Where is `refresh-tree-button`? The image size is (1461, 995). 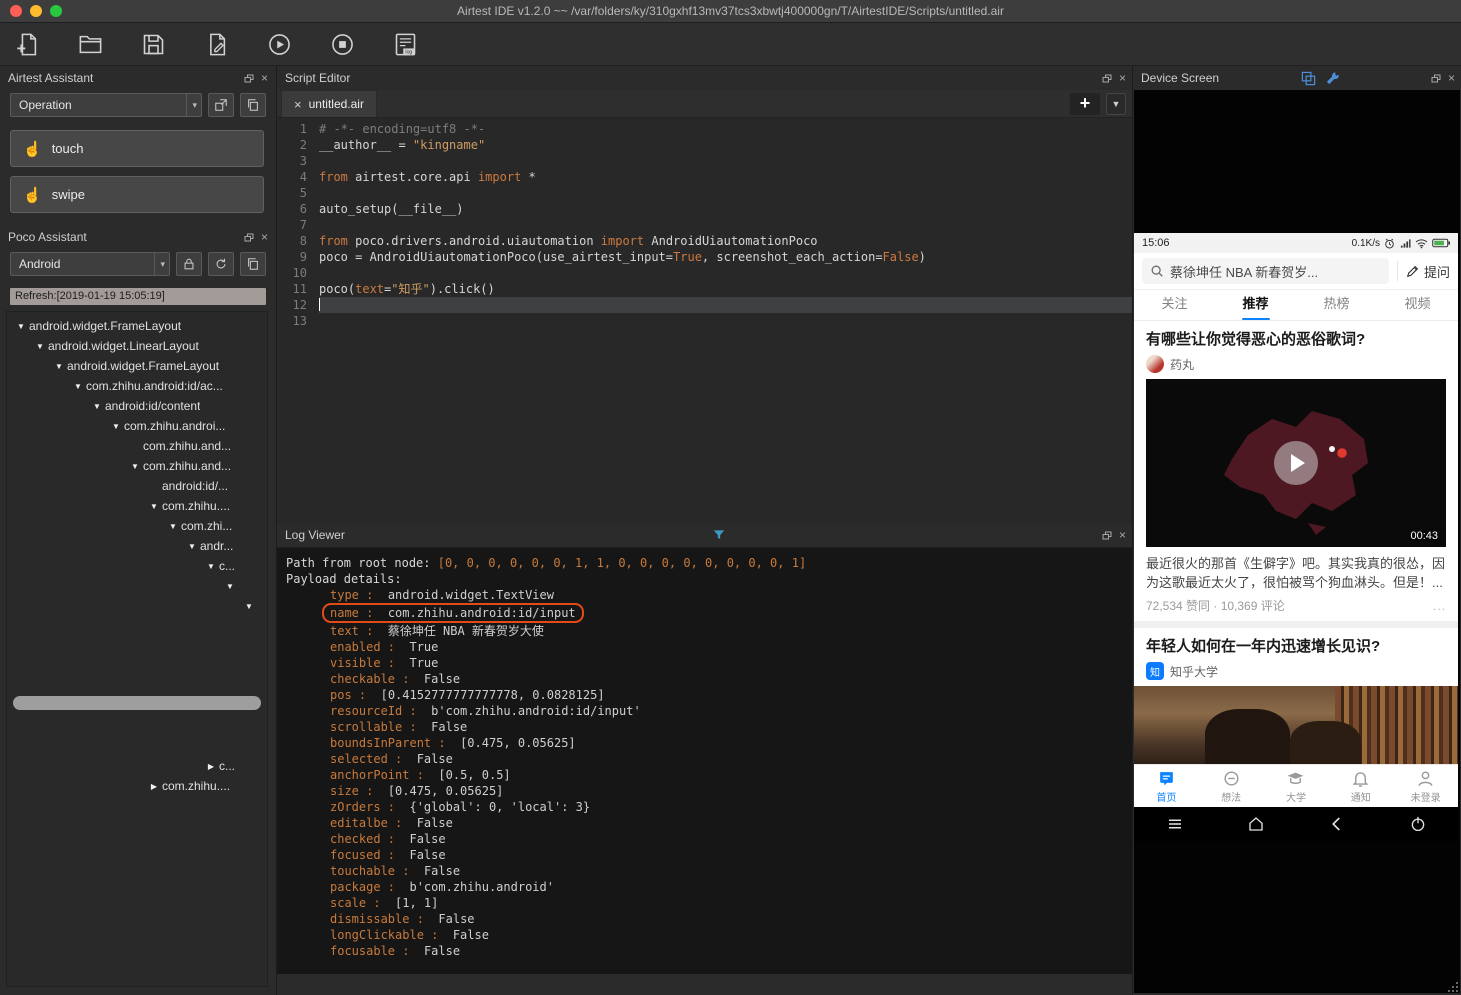 refresh-tree-button is located at coordinates (221, 264).